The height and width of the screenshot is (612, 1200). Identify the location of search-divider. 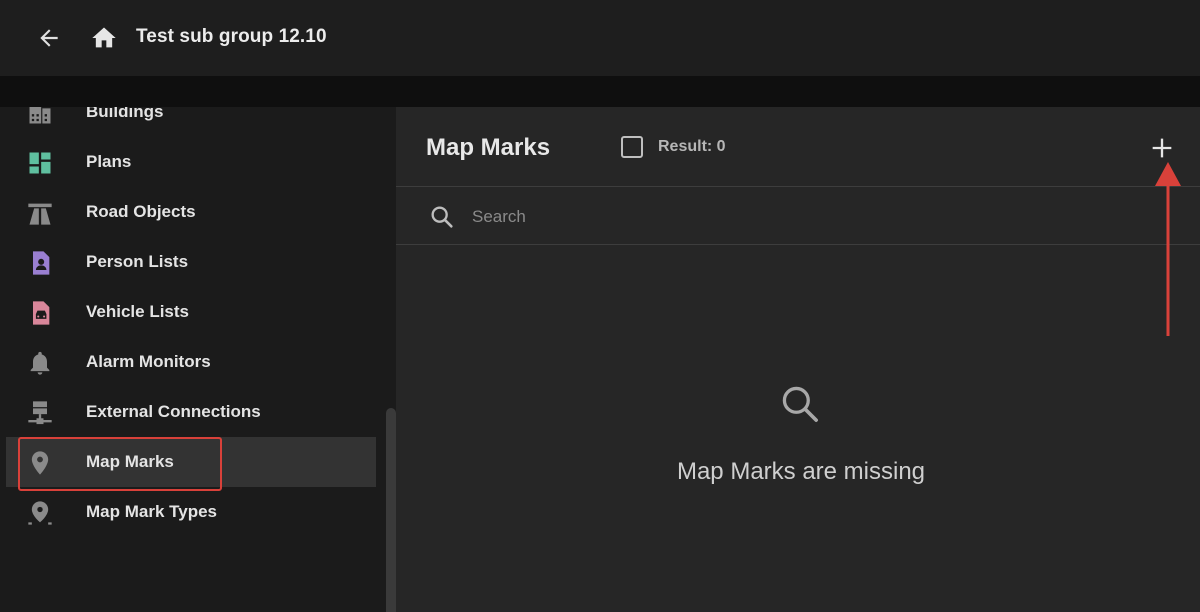
(798, 244).